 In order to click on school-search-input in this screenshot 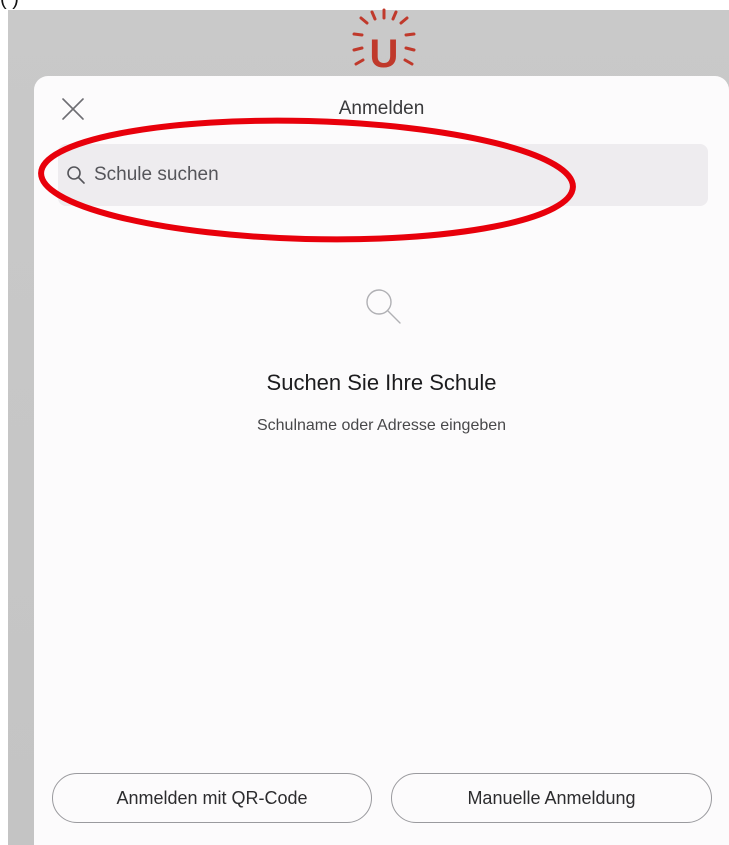, I will do `click(394, 175)`.